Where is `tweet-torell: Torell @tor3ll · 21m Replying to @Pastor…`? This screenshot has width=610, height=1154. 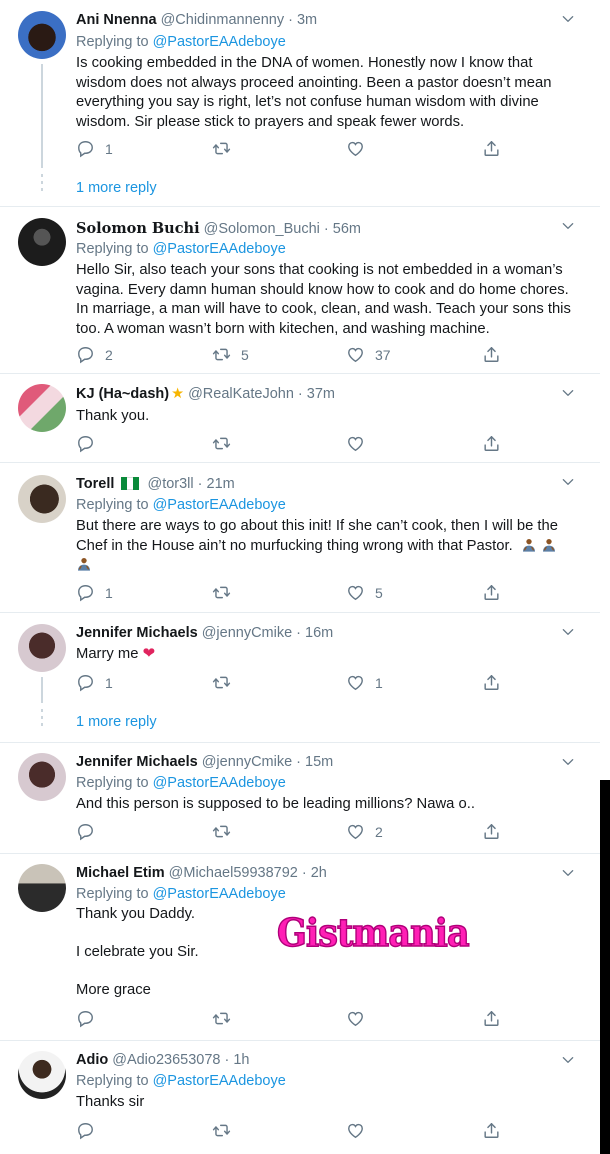 tweet-torell: Torell @tor3ll · 21m Replying to @Pastor… is located at coordinates (300, 538).